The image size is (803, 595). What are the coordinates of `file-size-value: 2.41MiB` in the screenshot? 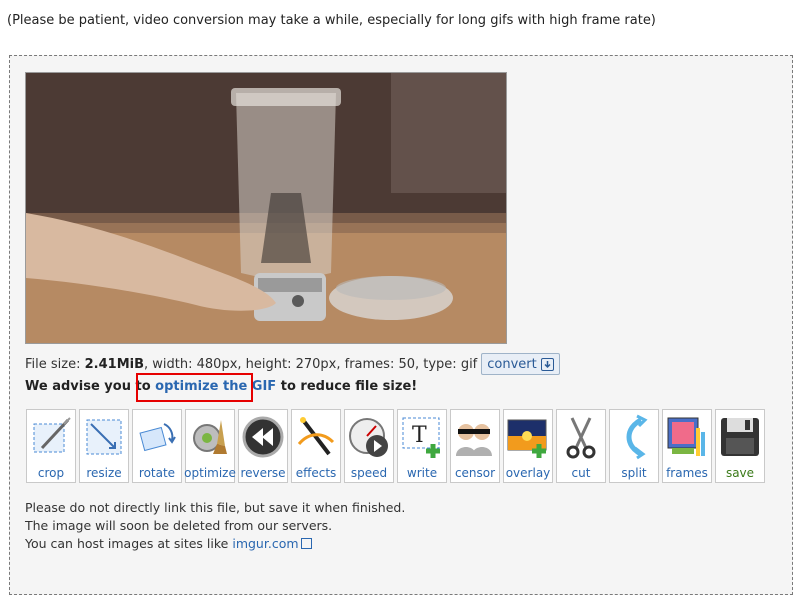 It's located at (114, 364).